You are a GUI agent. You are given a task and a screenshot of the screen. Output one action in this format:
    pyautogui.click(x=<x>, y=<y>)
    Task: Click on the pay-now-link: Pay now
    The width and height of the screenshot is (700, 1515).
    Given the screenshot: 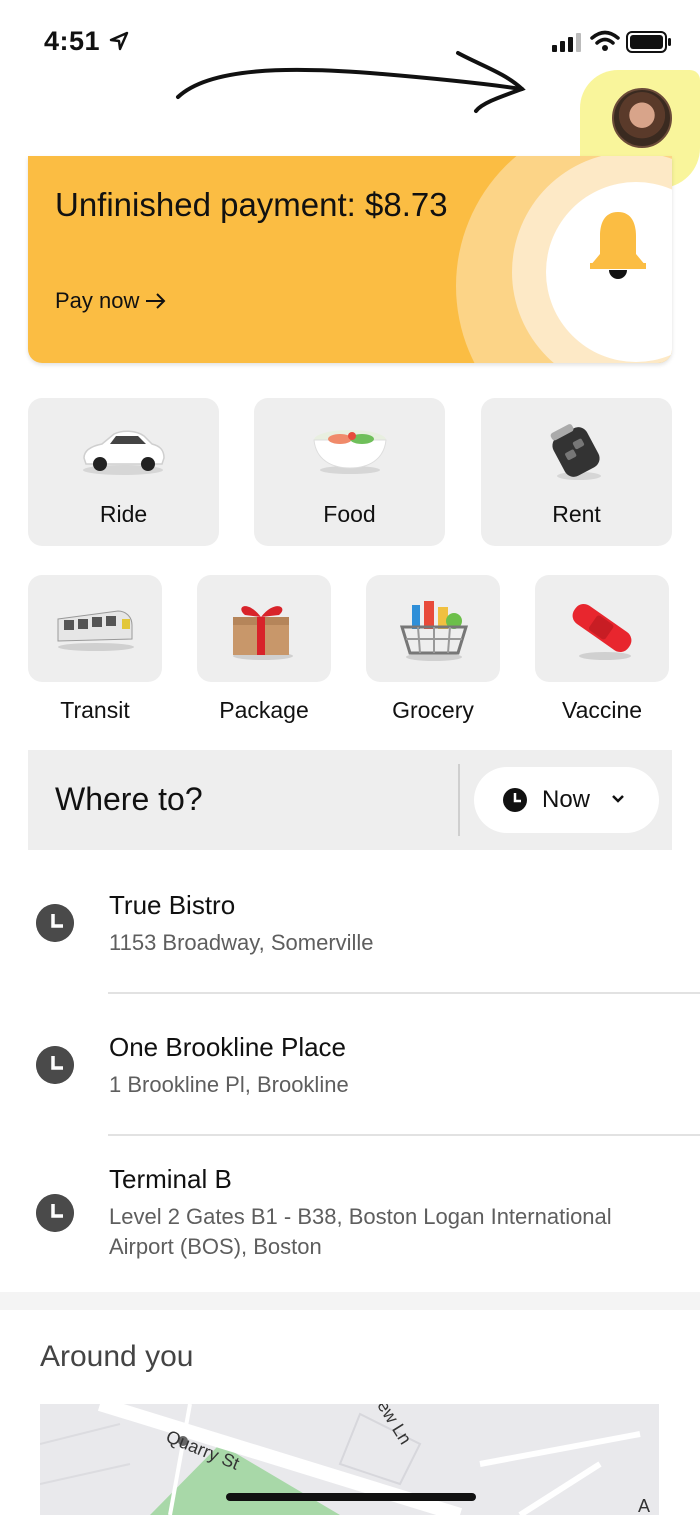 What is the action you would take?
    pyautogui.click(x=111, y=301)
    